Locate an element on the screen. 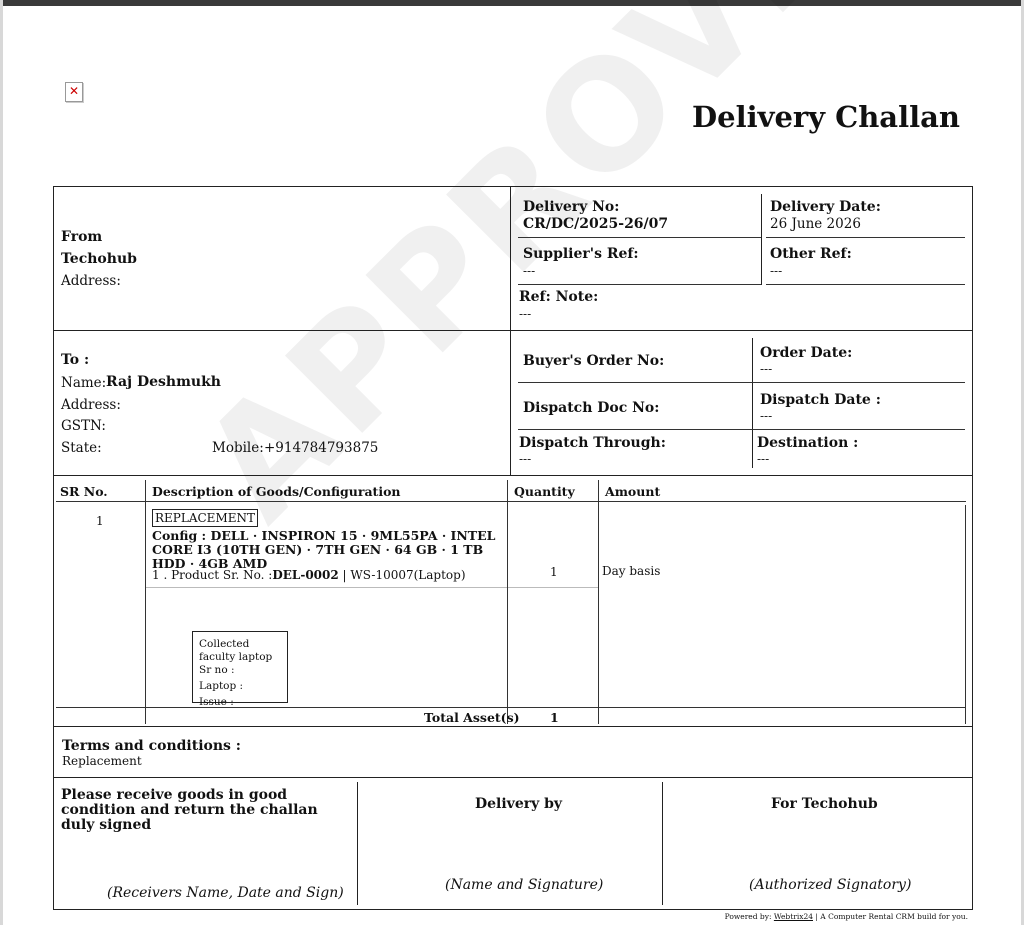 This screenshot has height=925, width=1024. suppliers-ref-label: Supplier's Ref: is located at coordinates (581, 254).